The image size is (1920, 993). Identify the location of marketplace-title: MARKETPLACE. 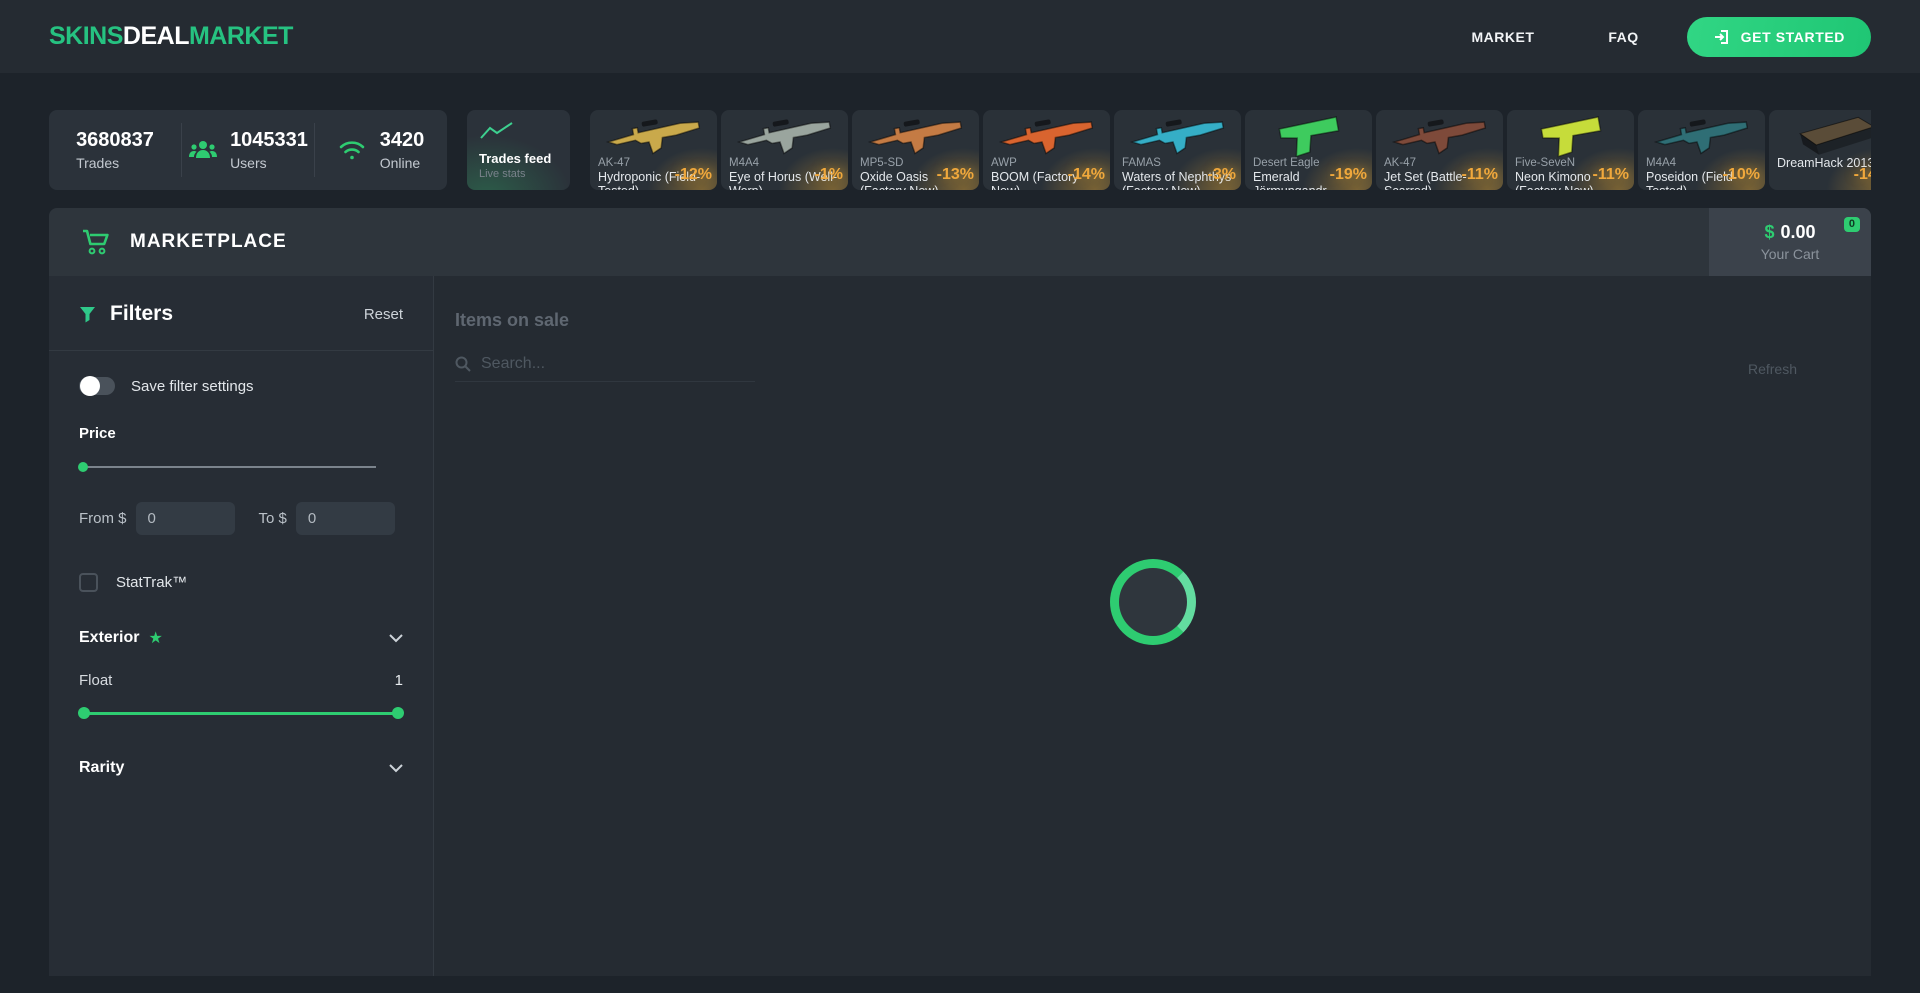
(208, 241).